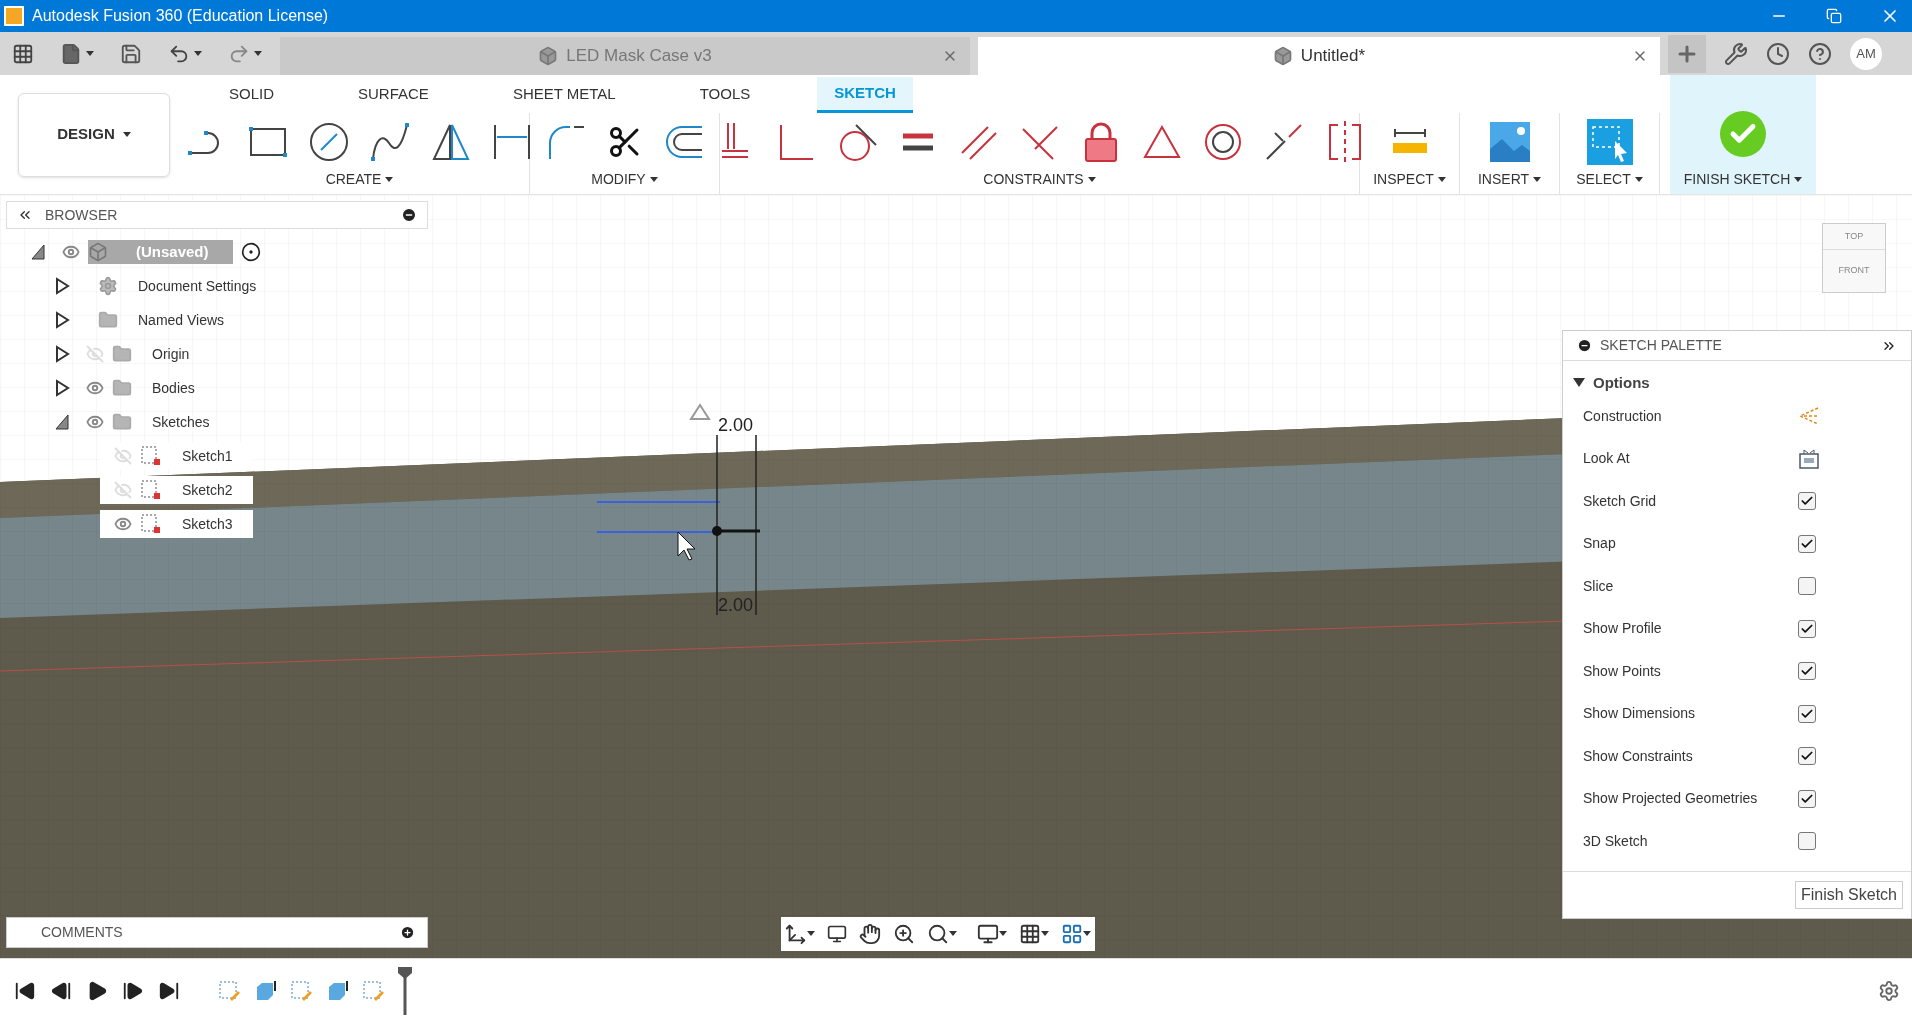 Image resolution: width=1912 pixels, height=1023 pixels. What do you see at coordinates (23, 53) in the screenshot?
I see `apps-grid-icon` at bounding box center [23, 53].